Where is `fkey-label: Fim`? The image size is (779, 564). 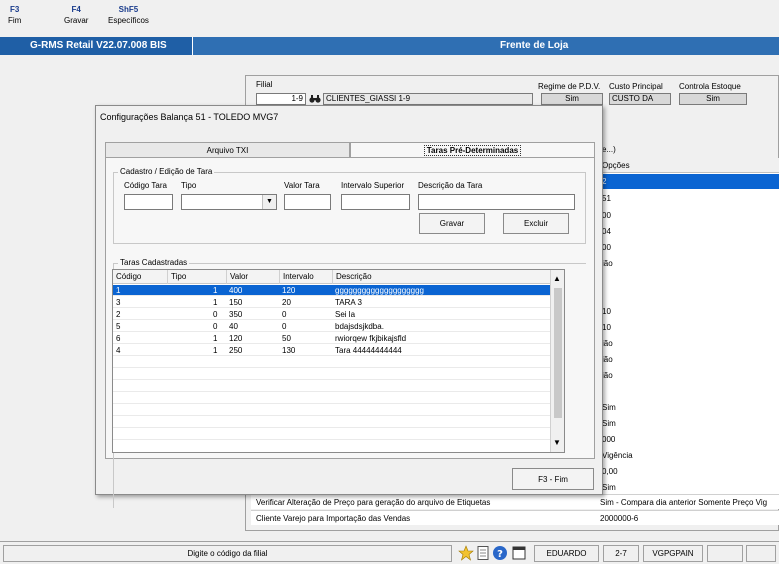
fkey-label: Fim is located at coordinates (15, 20).